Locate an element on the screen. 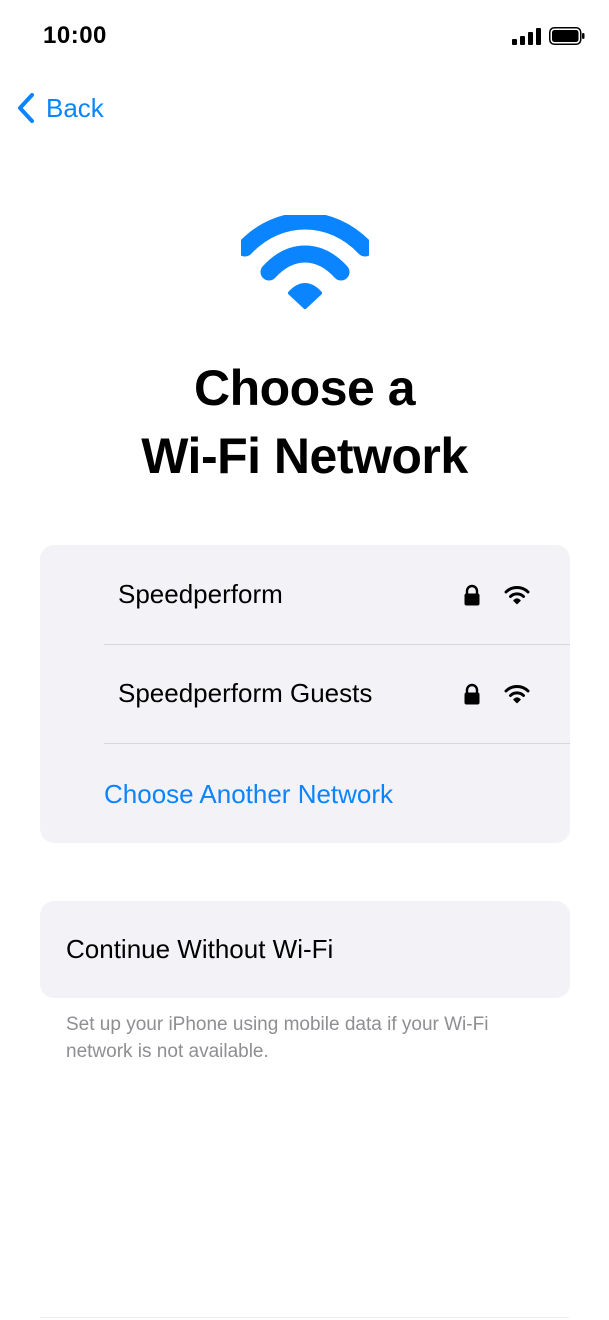  status-time: 10:00 is located at coordinates (75, 35).